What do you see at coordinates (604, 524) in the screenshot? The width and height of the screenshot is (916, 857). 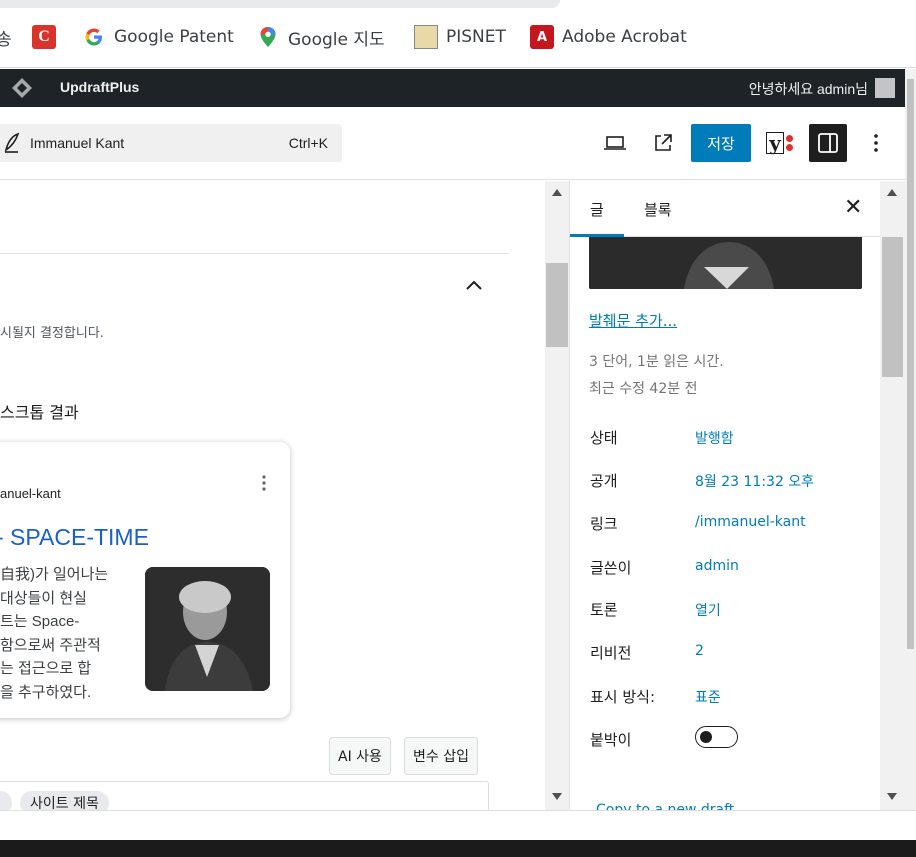 I see `link-label: 링크` at bounding box center [604, 524].